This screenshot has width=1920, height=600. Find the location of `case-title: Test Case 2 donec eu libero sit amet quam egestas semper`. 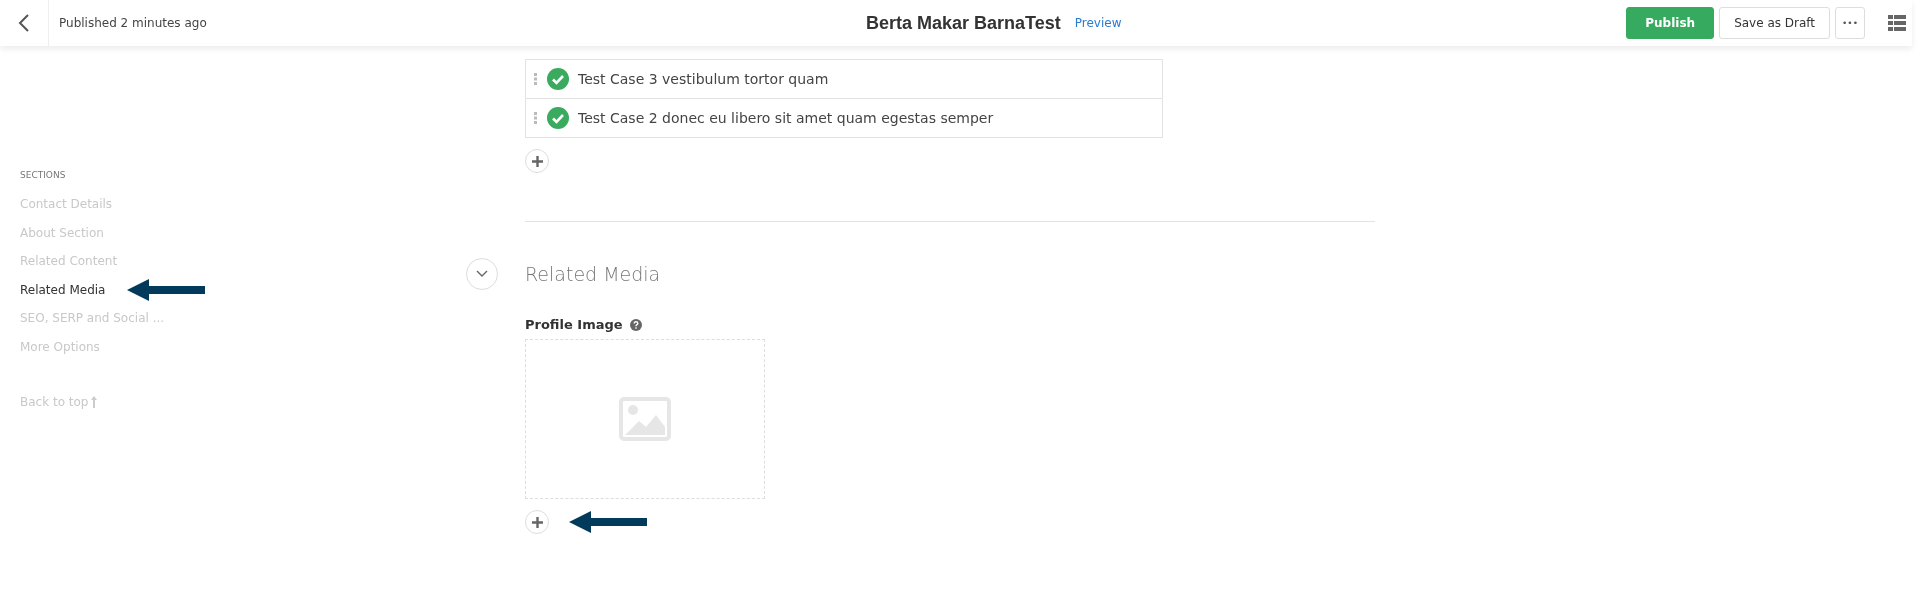

case-title: Test Case 2 donec eu libero sit amet quam egestas semper is located at coordinates (786, 118).